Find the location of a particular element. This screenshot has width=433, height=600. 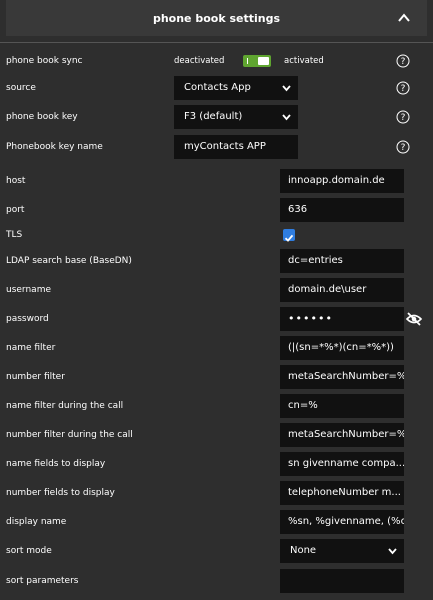

row-phonebook-key-name: Phonebook key name myContacts APP ? is located at coordinates (216, 147).